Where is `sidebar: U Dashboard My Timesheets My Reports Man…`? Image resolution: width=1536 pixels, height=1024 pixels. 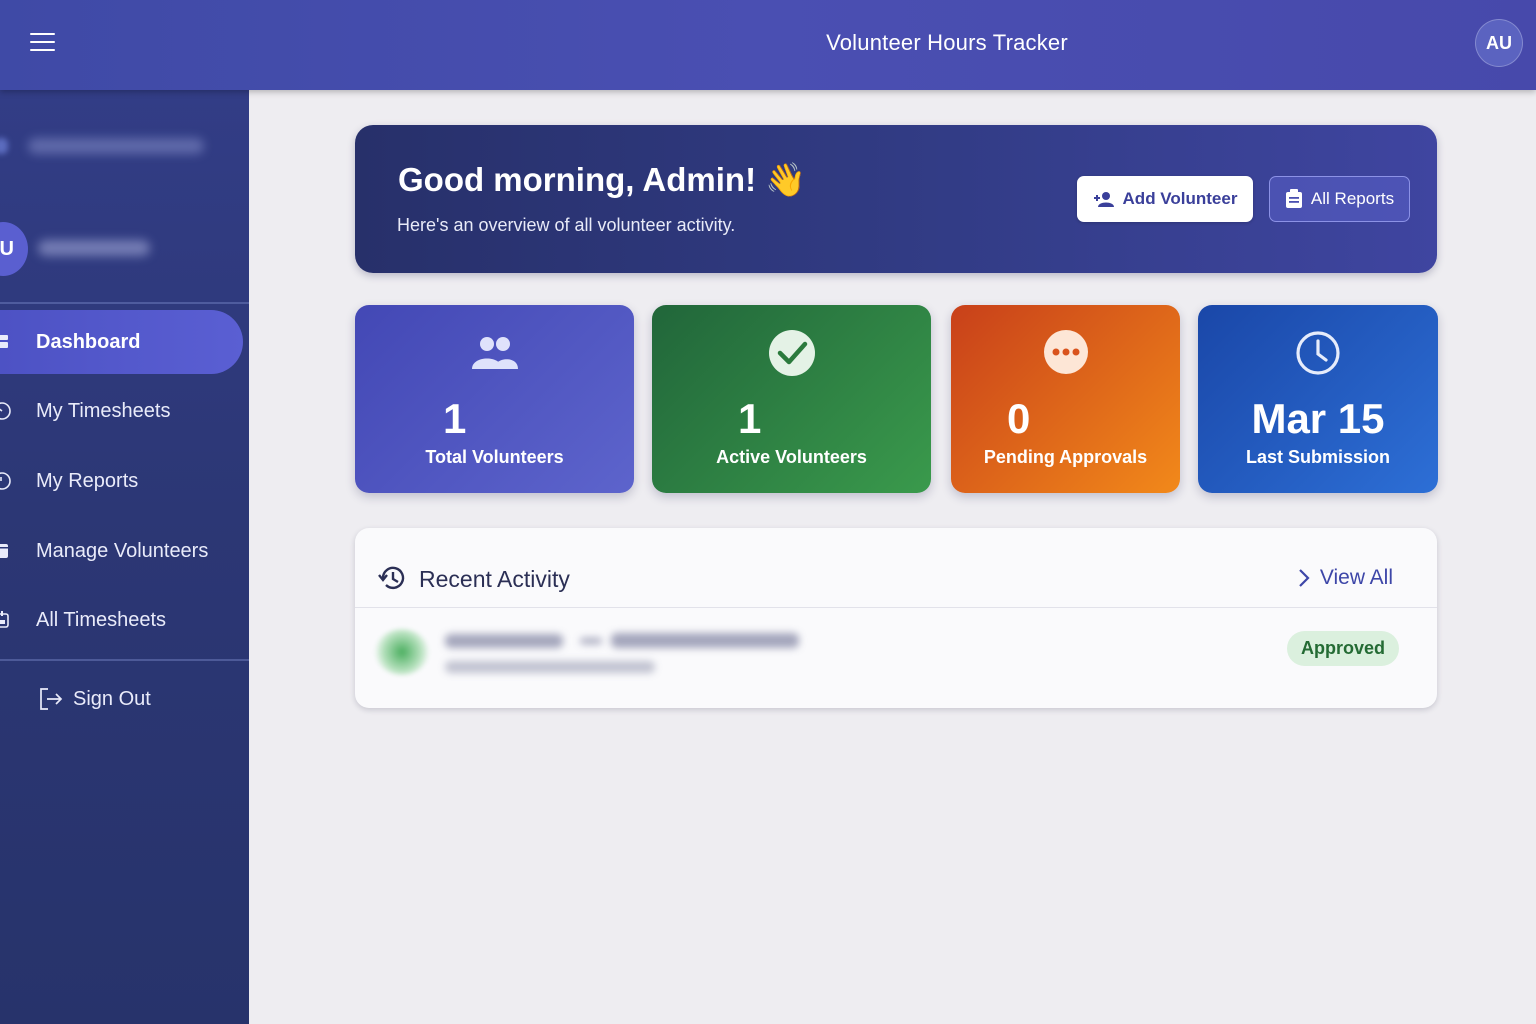
sidebar: U Dashboard My Timesheets My Reports Man… is located at coordinates (124, 557).